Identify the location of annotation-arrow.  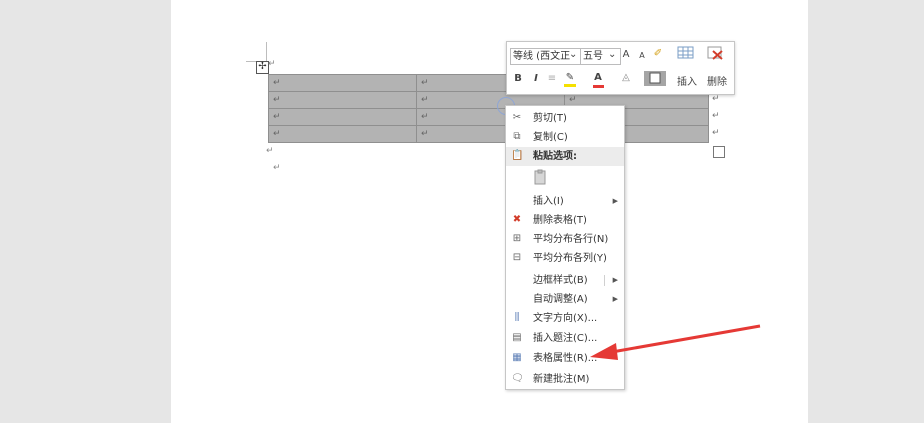
(675, 342).